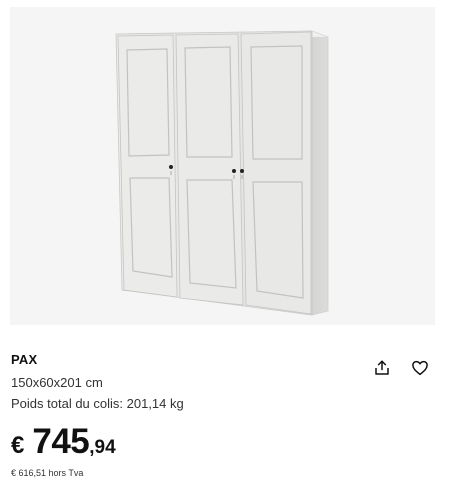 The height and width of the screenshot is (480, 474). Describe the element at coordinates (191, 441) in the screenshot. I see `product-price: € 745 ,94` at that location.